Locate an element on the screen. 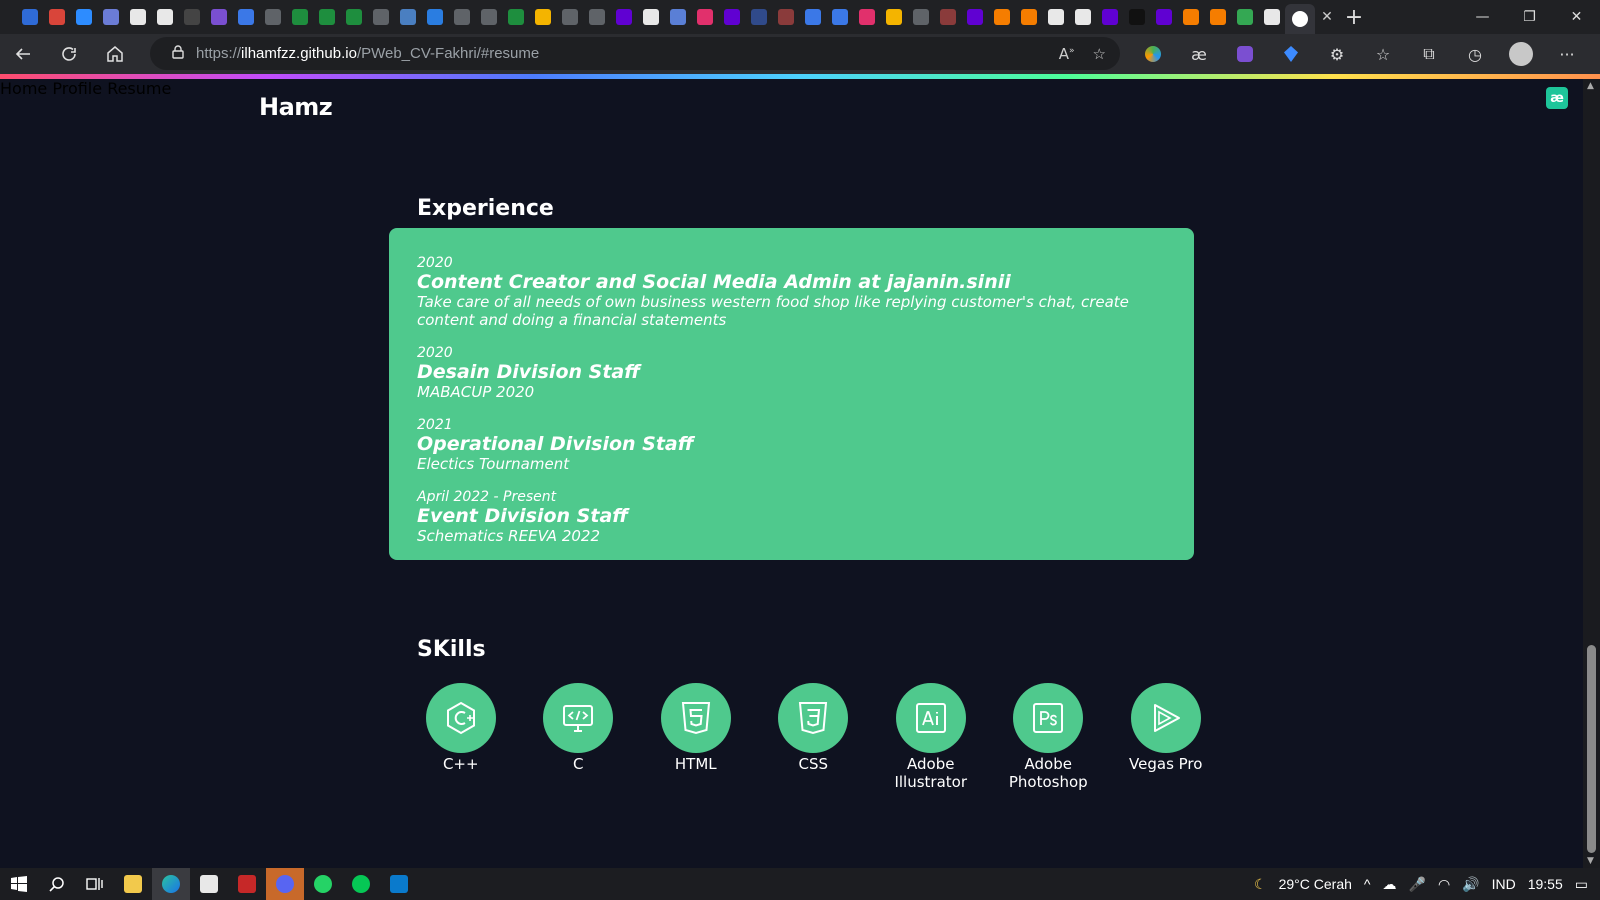 The image size is (1600, 900). scroll-thumb is located at coordinates (1591, 749).